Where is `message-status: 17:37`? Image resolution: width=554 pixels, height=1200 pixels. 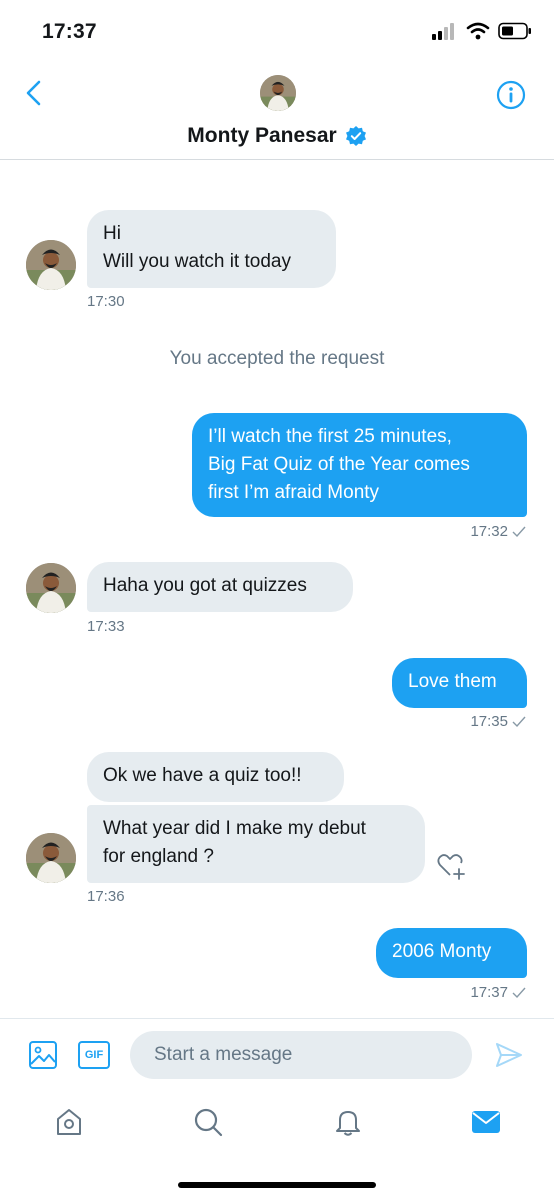 message-status: 17:37 is located at coordinates (498, 992).